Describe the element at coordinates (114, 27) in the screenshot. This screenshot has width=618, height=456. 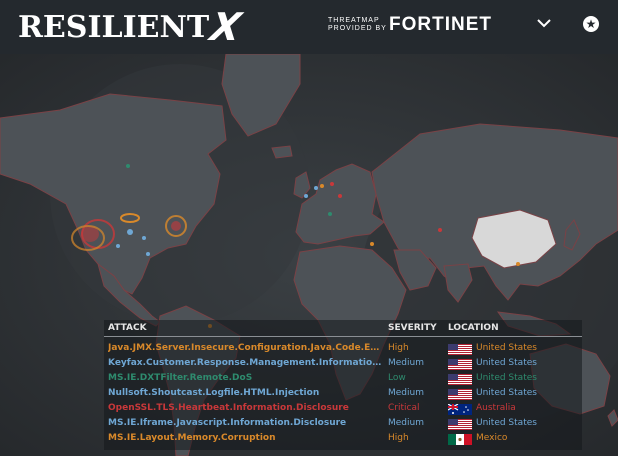
I see `logo-text: RESILIENT` at that location.